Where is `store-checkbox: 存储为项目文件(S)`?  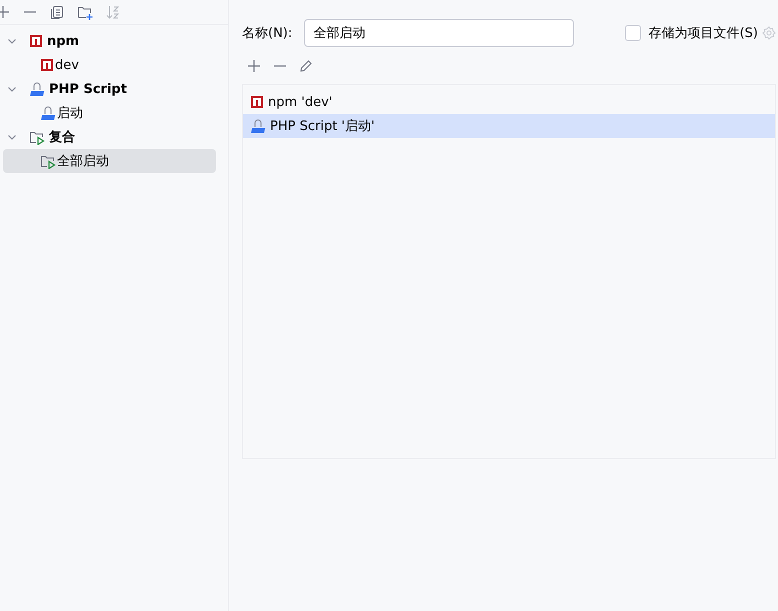
store-checkbox: 存储为项目文件(S) is located at coordinates (691, 33).